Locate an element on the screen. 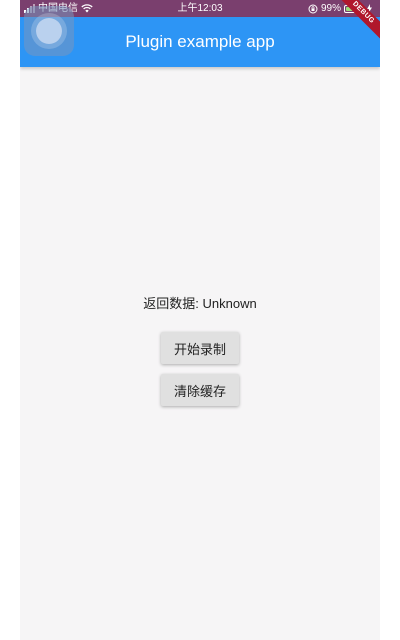 The image size is (400, 640). app-bar-title: Plugin example app is located at coordinates (200, 41).